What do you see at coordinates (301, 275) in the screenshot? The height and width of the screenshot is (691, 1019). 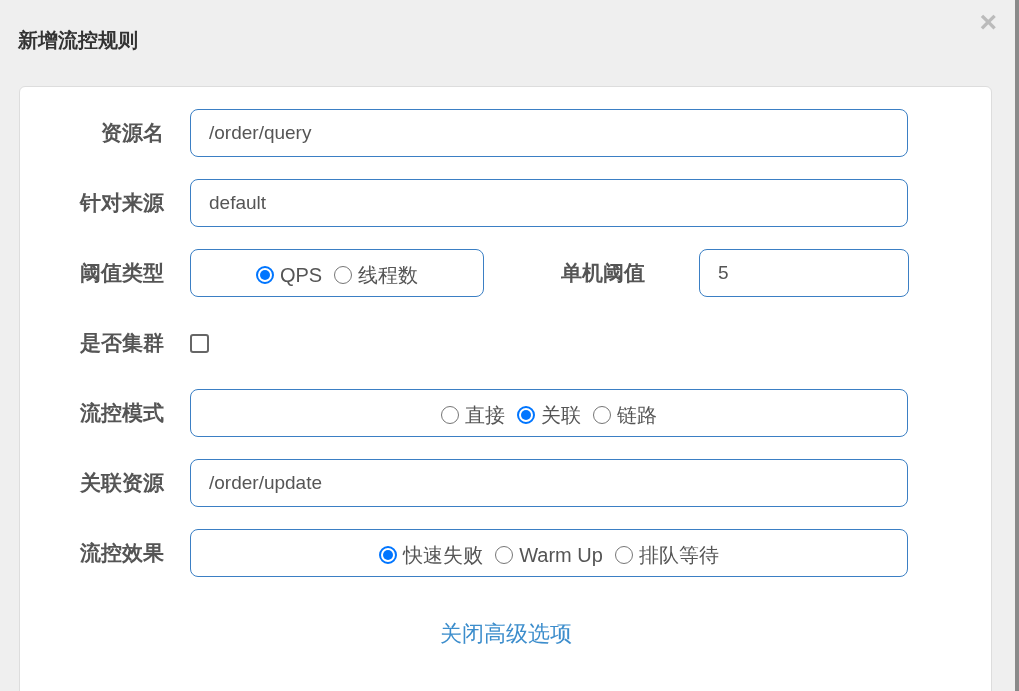 I see `option-label: QPS` at bounding box center [301, 275].